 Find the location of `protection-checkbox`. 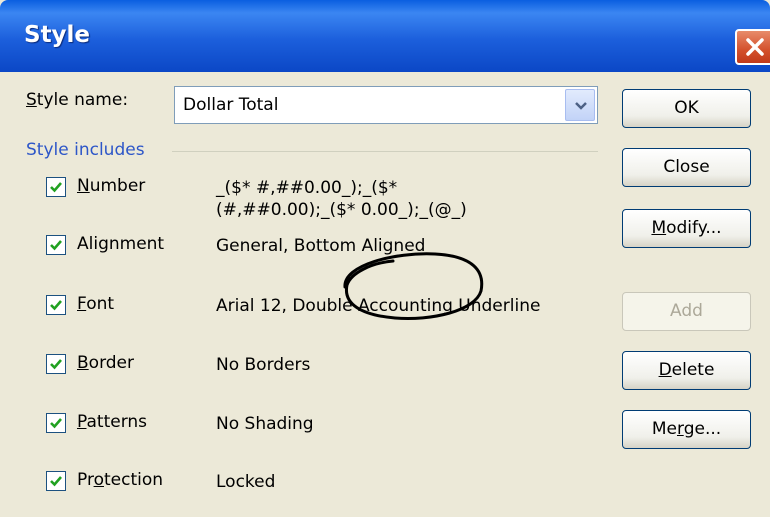

protection-checkbox is located at coordinates (56, 481).